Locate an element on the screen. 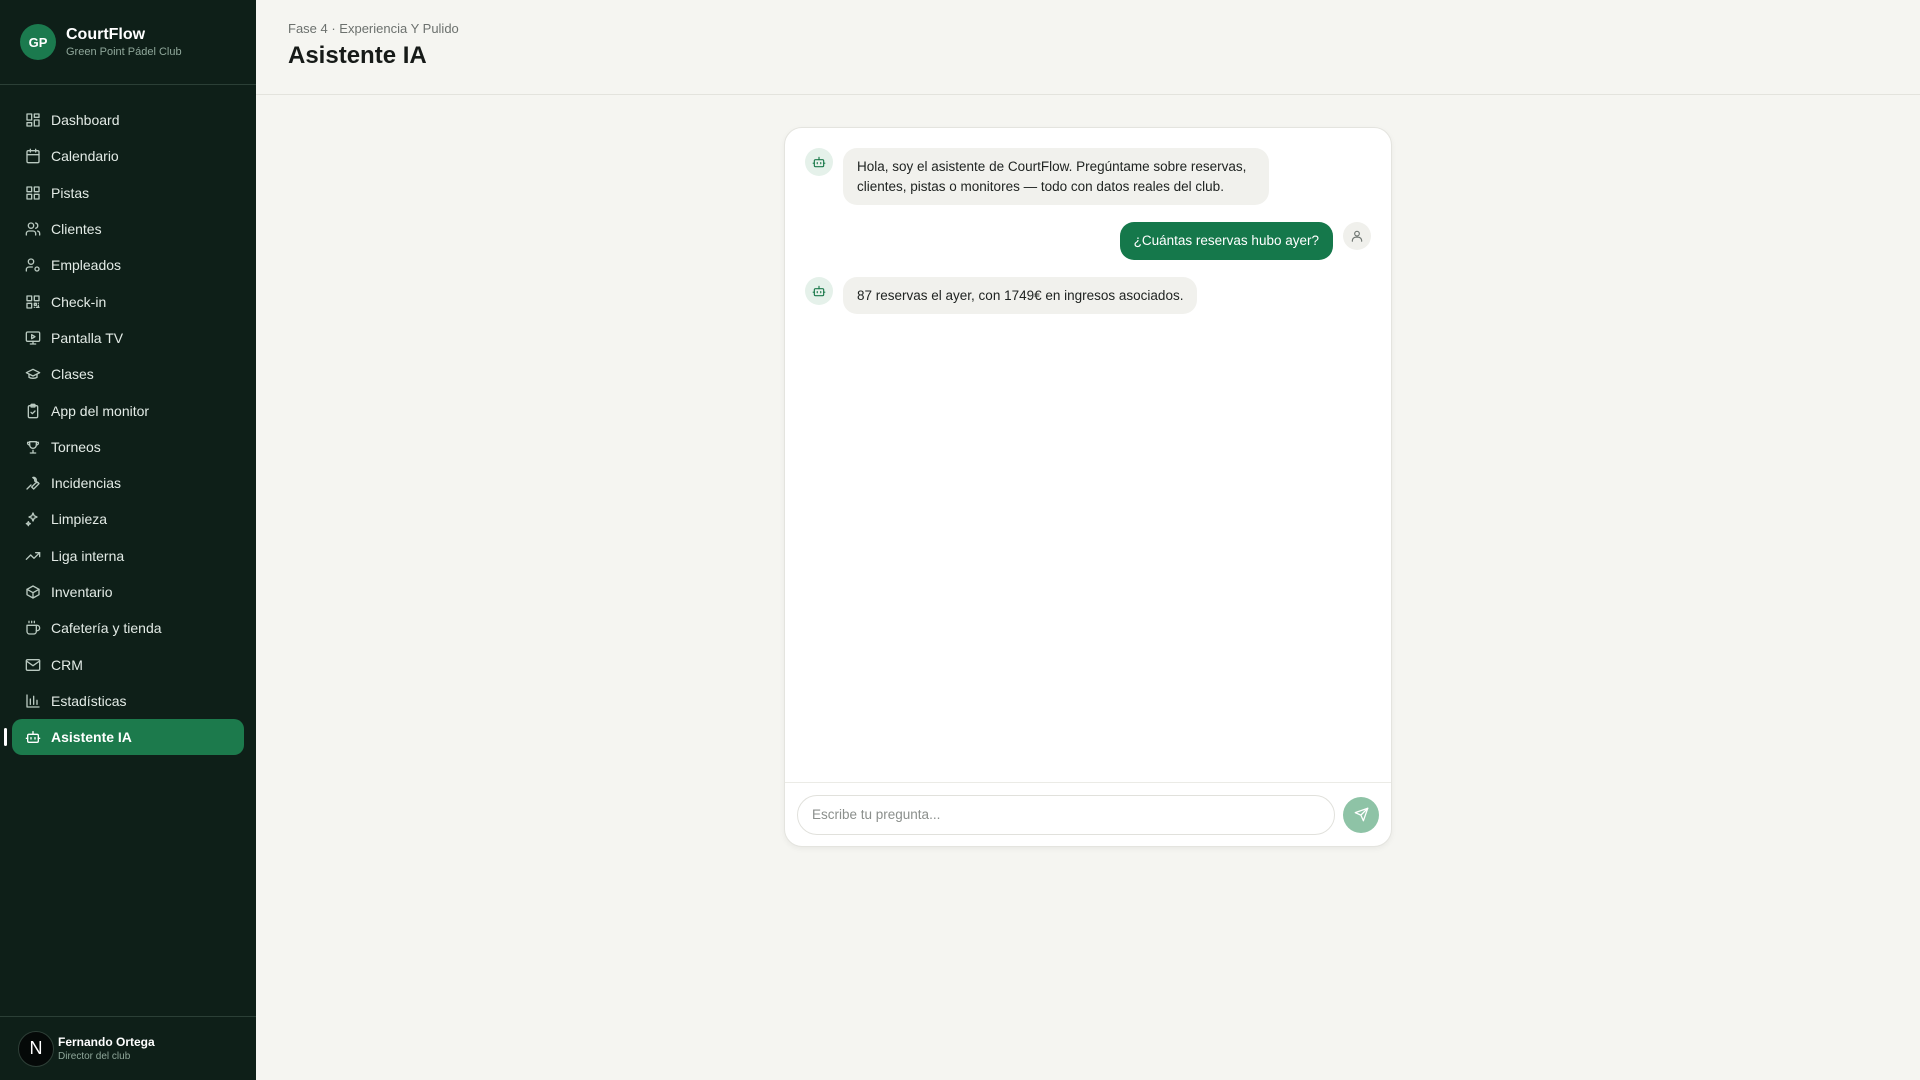  sidebar-item-label: Torneos is located at coordinates (76, 446).